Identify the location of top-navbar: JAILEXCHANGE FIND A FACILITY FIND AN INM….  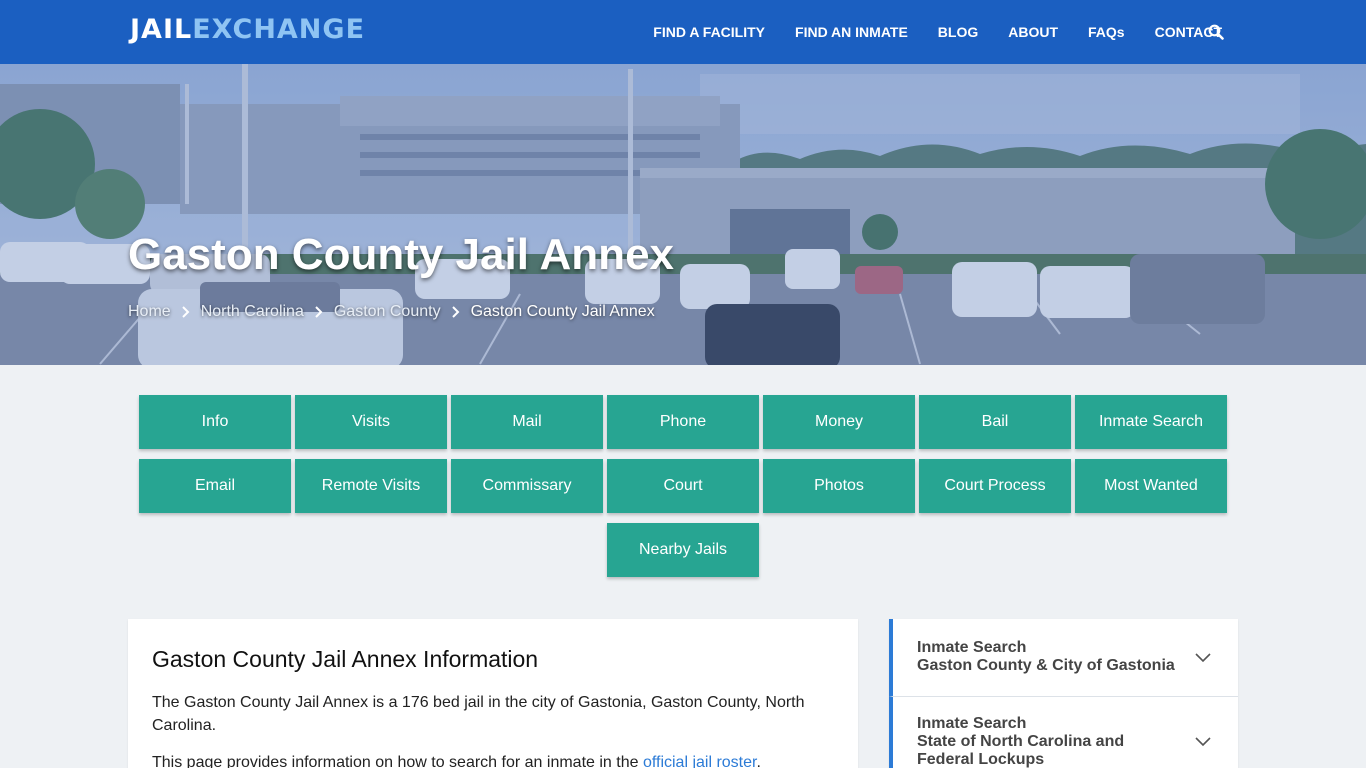
(683, 32).